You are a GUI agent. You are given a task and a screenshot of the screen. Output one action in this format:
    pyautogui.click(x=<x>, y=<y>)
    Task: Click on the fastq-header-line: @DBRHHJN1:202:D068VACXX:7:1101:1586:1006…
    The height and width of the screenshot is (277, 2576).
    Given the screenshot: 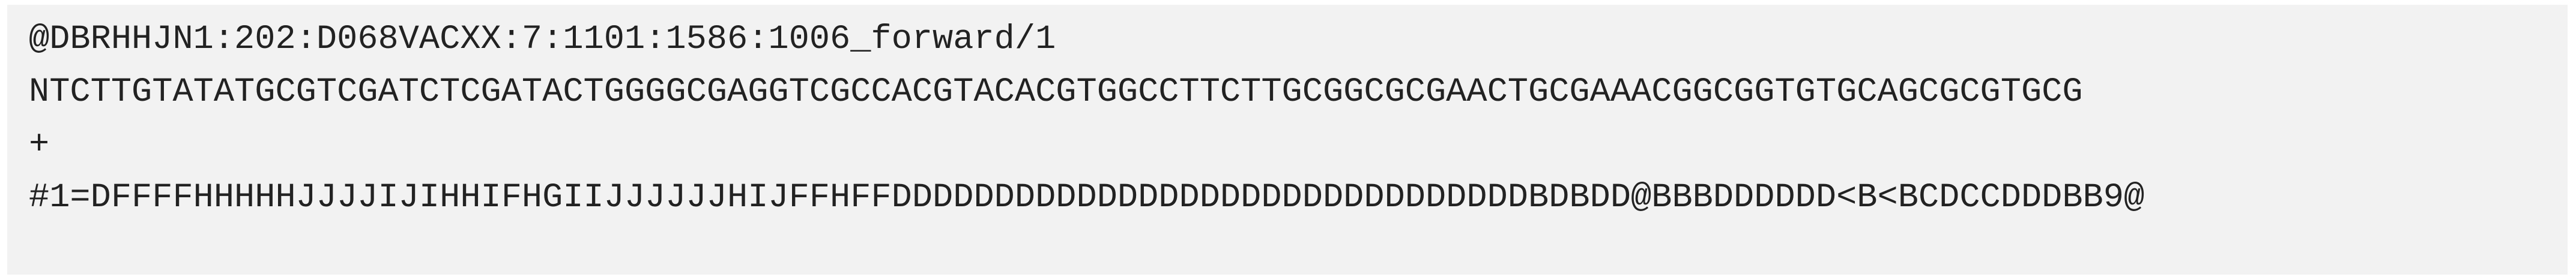 What is the action you would take?
    pyautogui.click(x=542, y=39)
    